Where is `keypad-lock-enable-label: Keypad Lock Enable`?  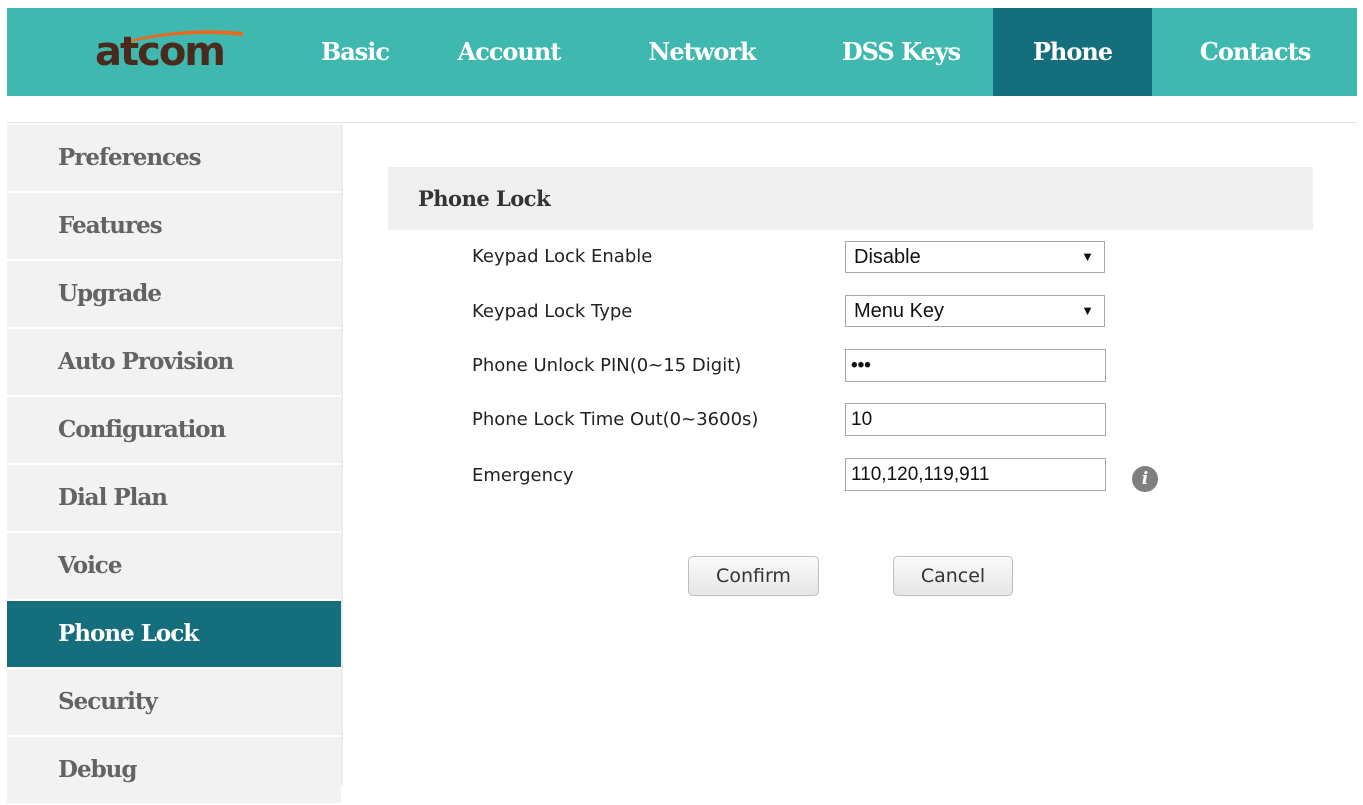 keypad-lock-enable-label: Keypad Lock Enable is located at coordinates (562, 256).